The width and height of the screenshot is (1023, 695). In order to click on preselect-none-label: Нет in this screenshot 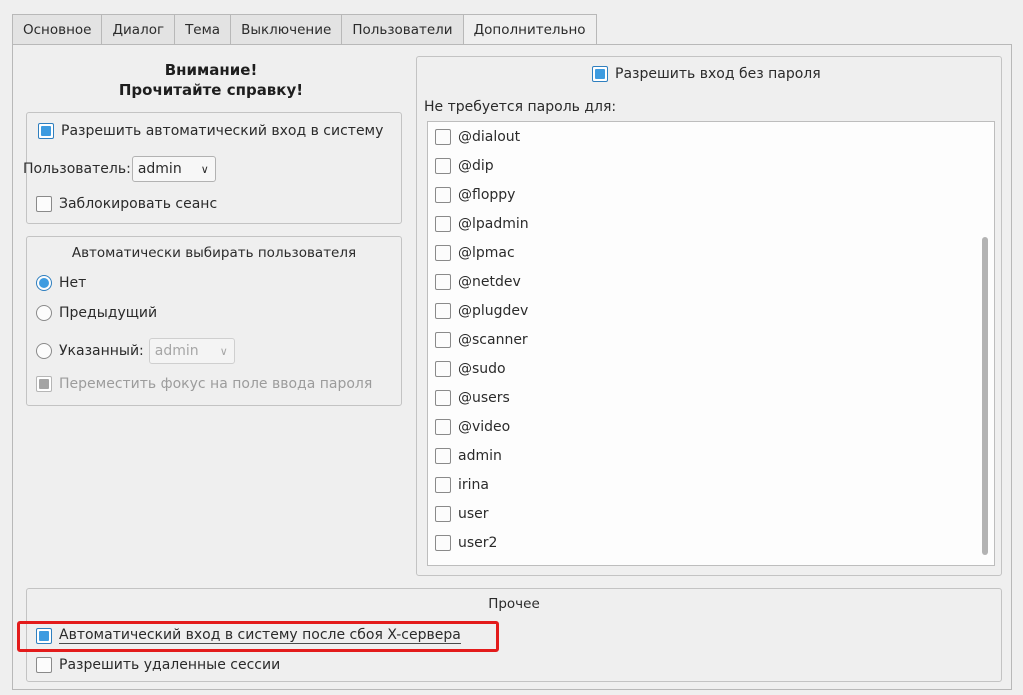, I will do `click(73, 283)`.